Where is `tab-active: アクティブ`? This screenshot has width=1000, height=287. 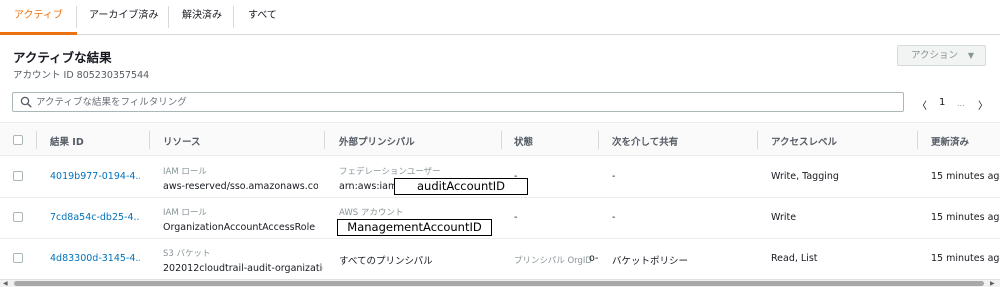 tab-active: アクティブ is located at coordinates (38, 17).